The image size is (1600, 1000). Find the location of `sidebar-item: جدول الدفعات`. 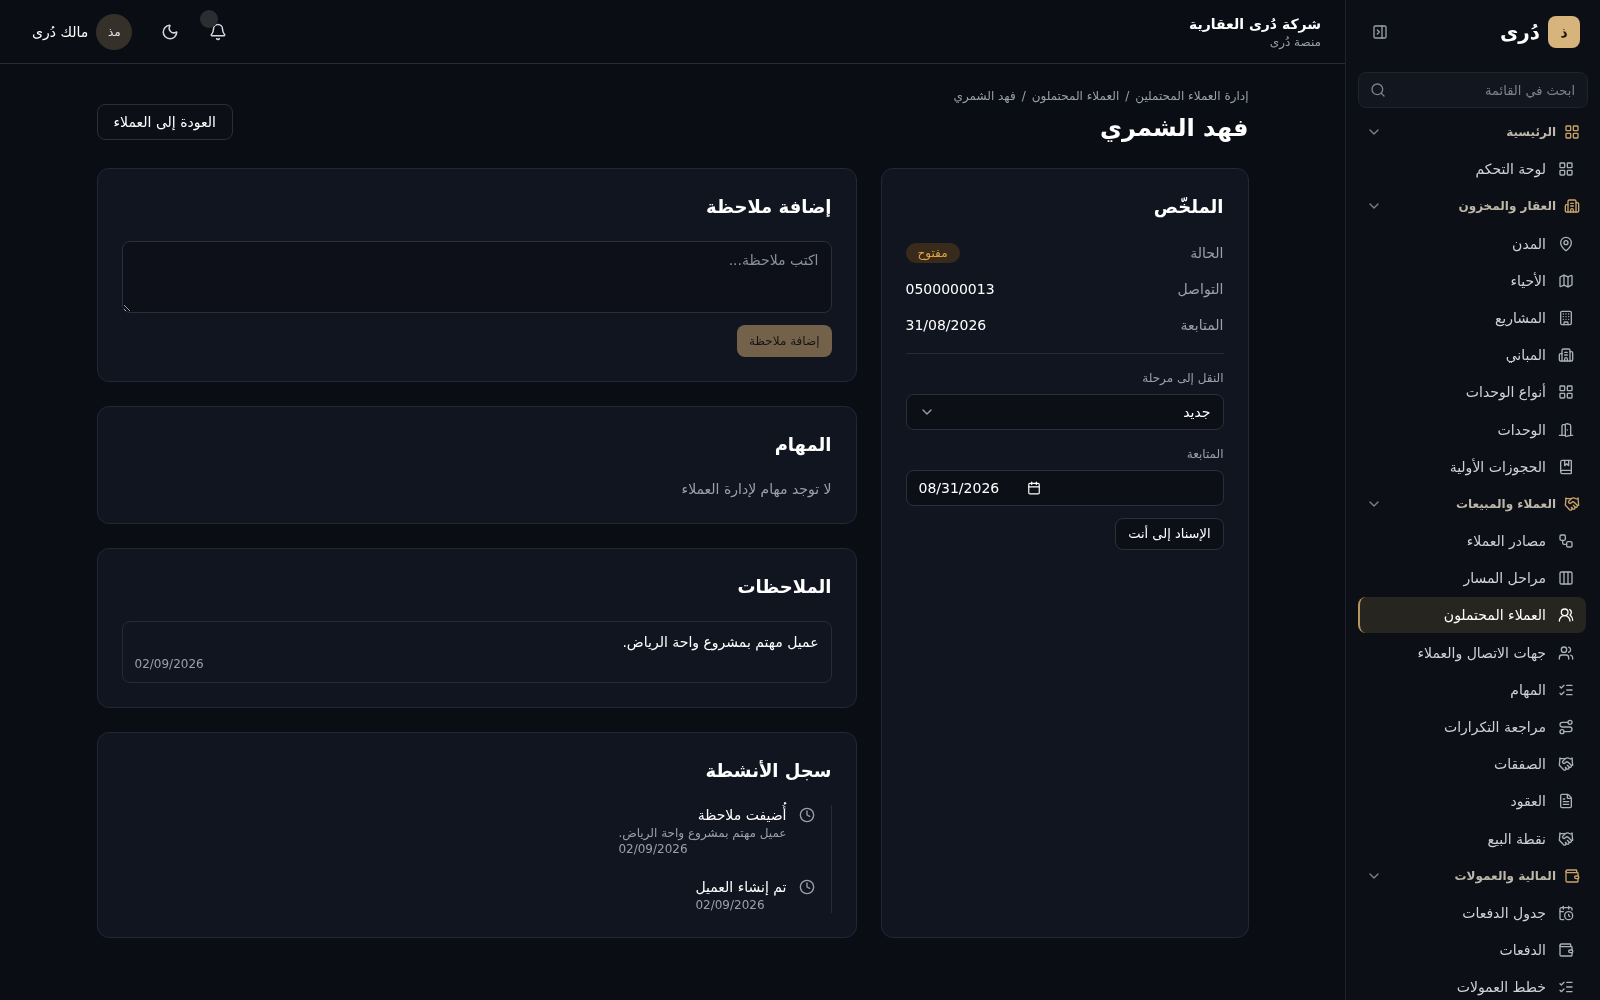

sidebar-item: جدول الدفعات is located at coordinates (1472, 912).